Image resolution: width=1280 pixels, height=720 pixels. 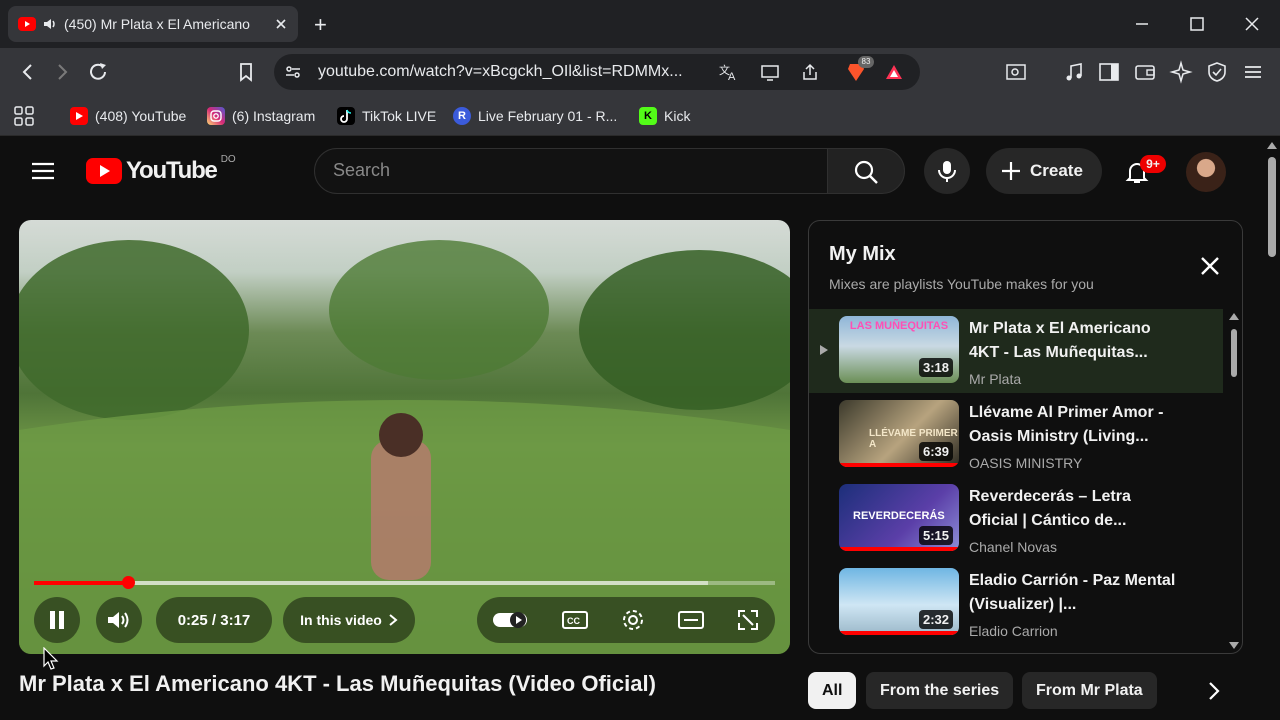 I want to click on new-tab-button: +, so click(x=320, y=25).